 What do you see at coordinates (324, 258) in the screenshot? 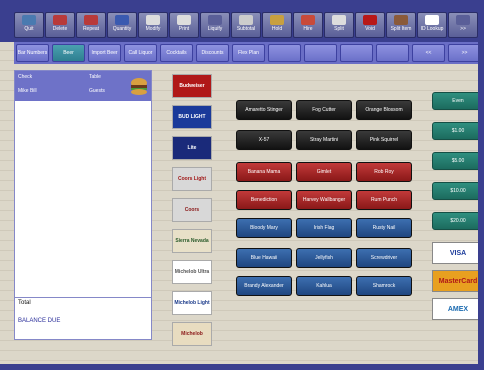
I see `drink-button: Jellyfish` at bounding box center [324, 258].